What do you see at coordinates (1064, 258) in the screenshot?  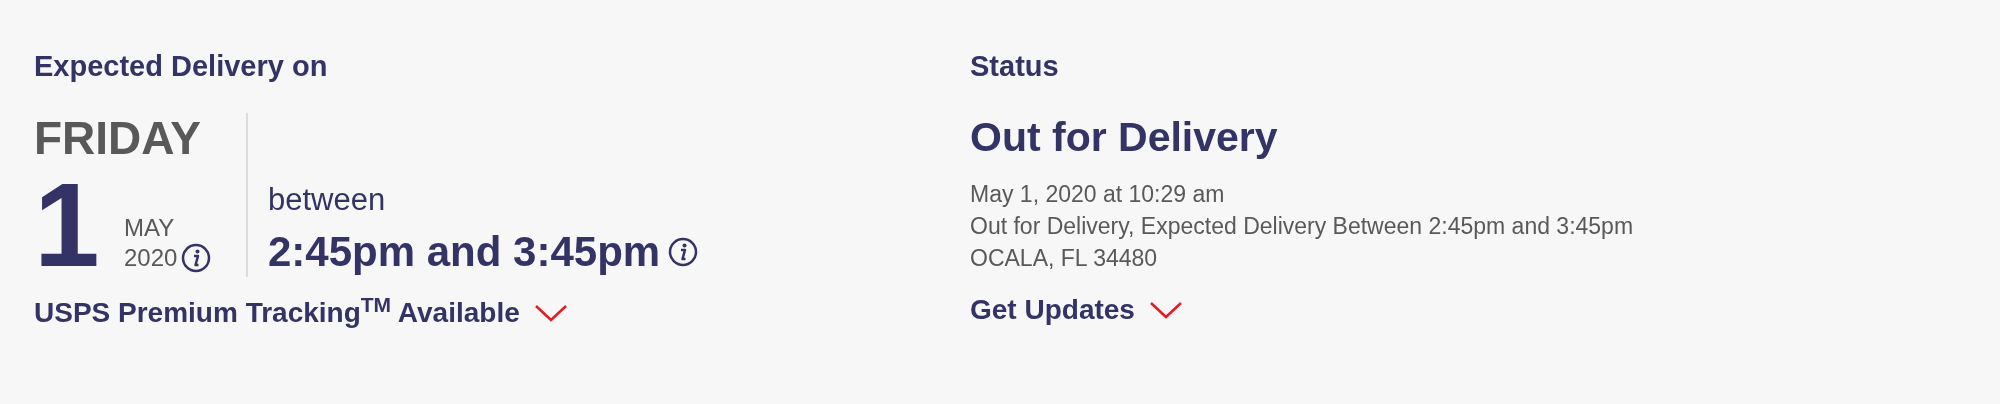 I see `status-detail-line: OCALA, FL 34480` at bounding box center [1064, 258].